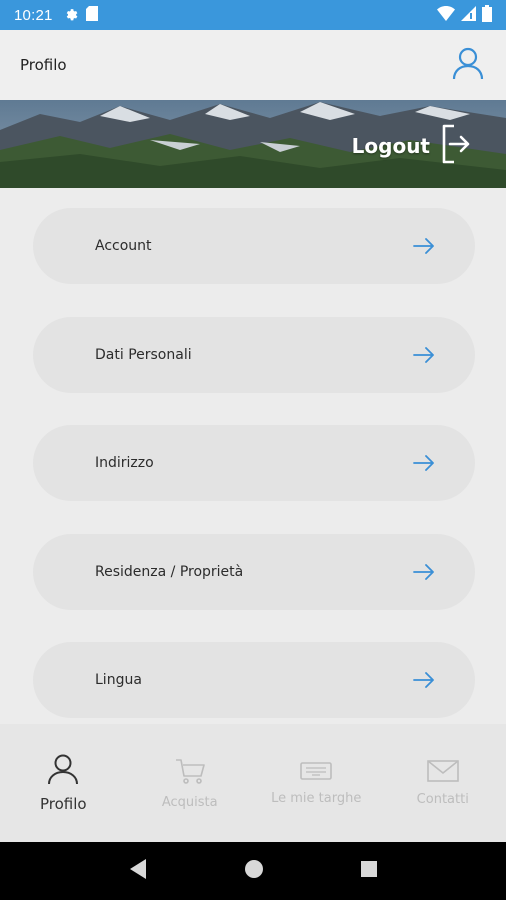 The width and height of the screenshot is (506, 900). I want to click on nav-item-acquista: Acquista, so click(190, 783).